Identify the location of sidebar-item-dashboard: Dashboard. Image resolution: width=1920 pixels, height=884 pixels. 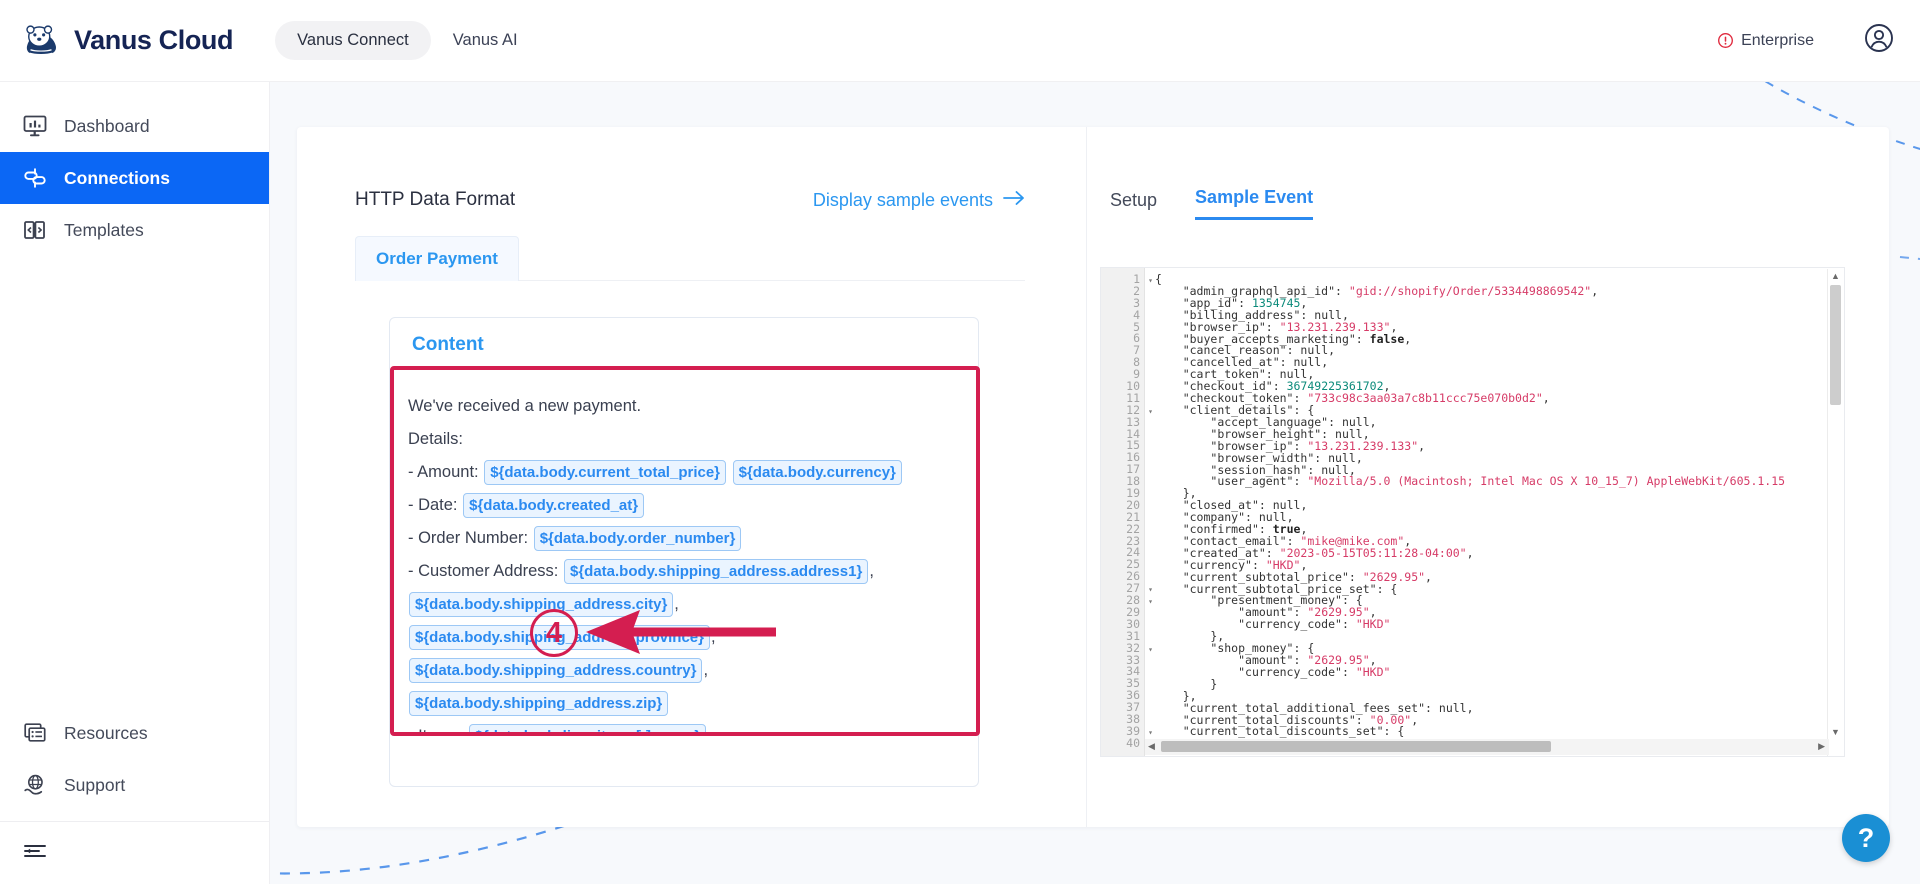
(134, 126).